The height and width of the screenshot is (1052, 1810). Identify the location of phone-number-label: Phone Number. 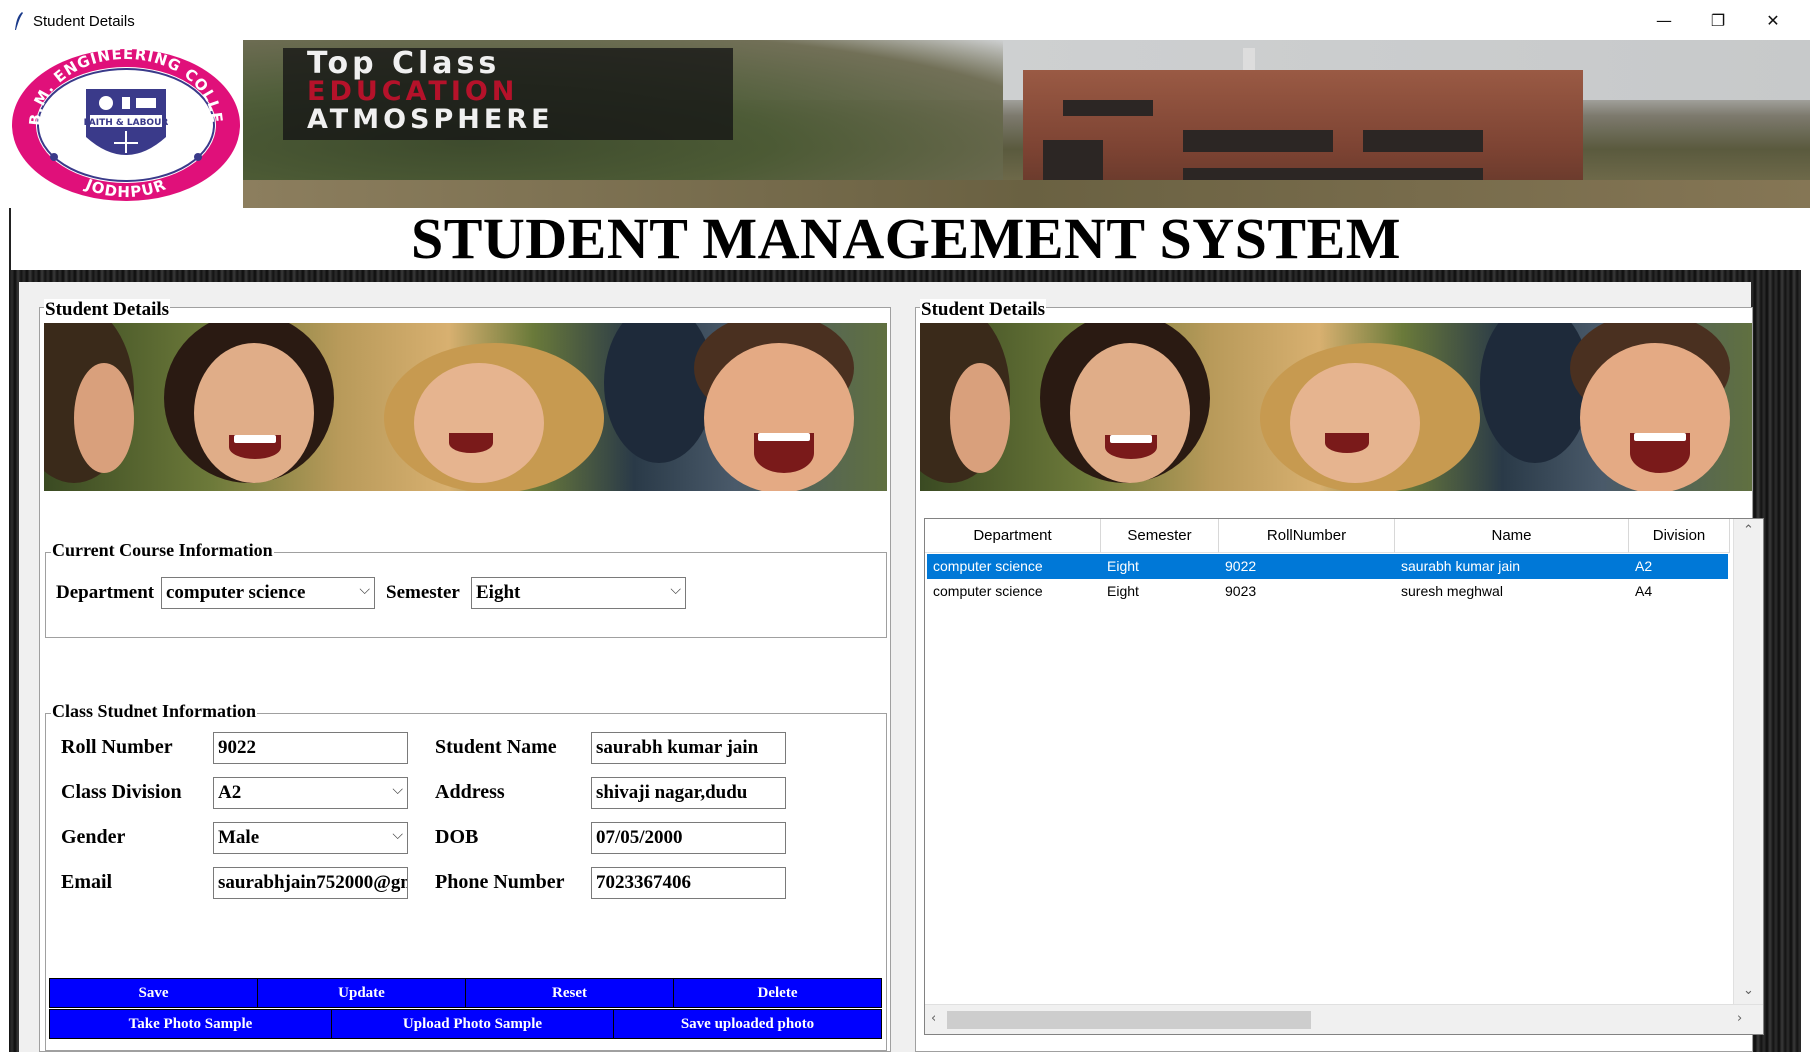
(500, 882).